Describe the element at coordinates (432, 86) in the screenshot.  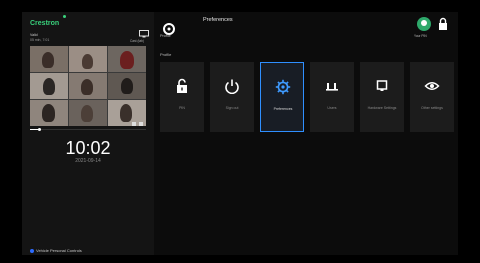
I see `eye-icon` at that location.